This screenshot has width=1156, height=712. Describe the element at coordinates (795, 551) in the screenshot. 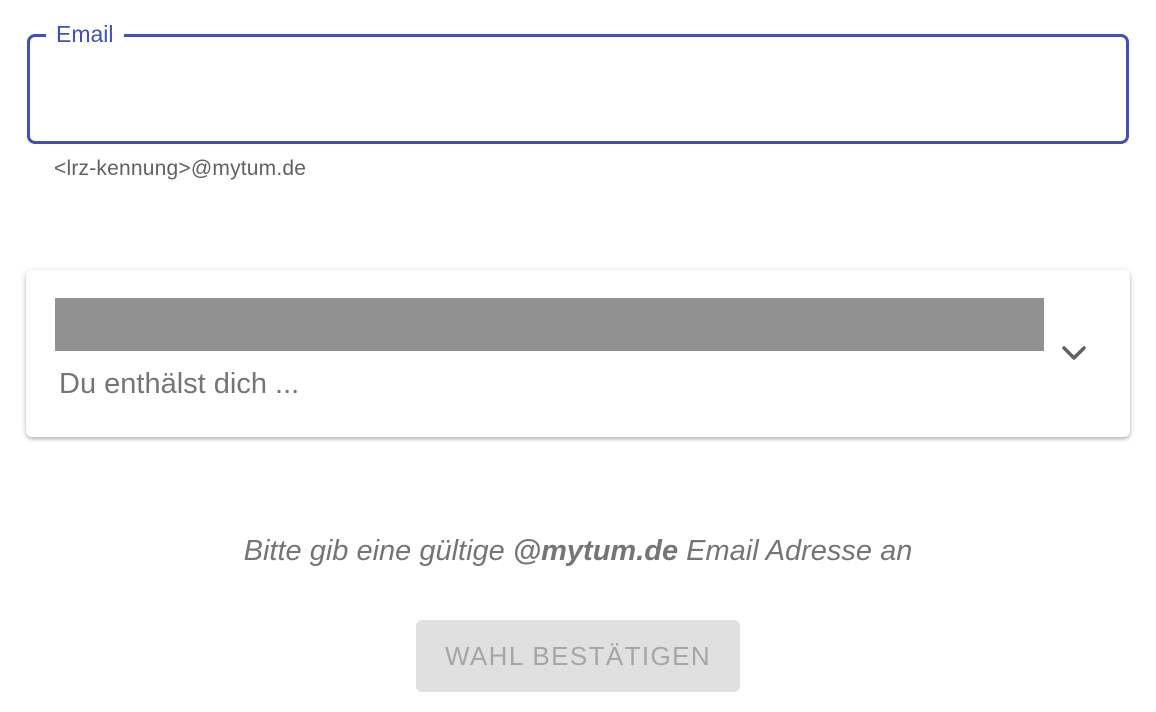

I see `hint-suffix: Email Adresse an` at that location.